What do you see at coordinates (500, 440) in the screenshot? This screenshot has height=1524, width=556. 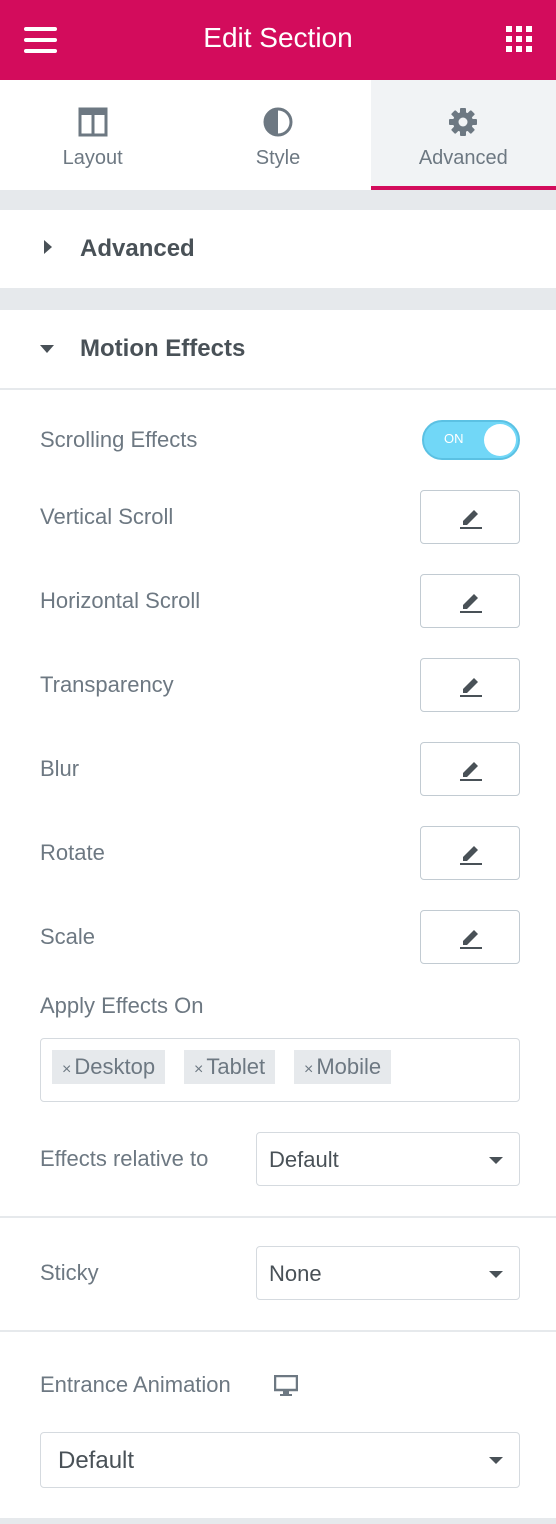 I see `toggle-knob` at bounding box center [500, 440].